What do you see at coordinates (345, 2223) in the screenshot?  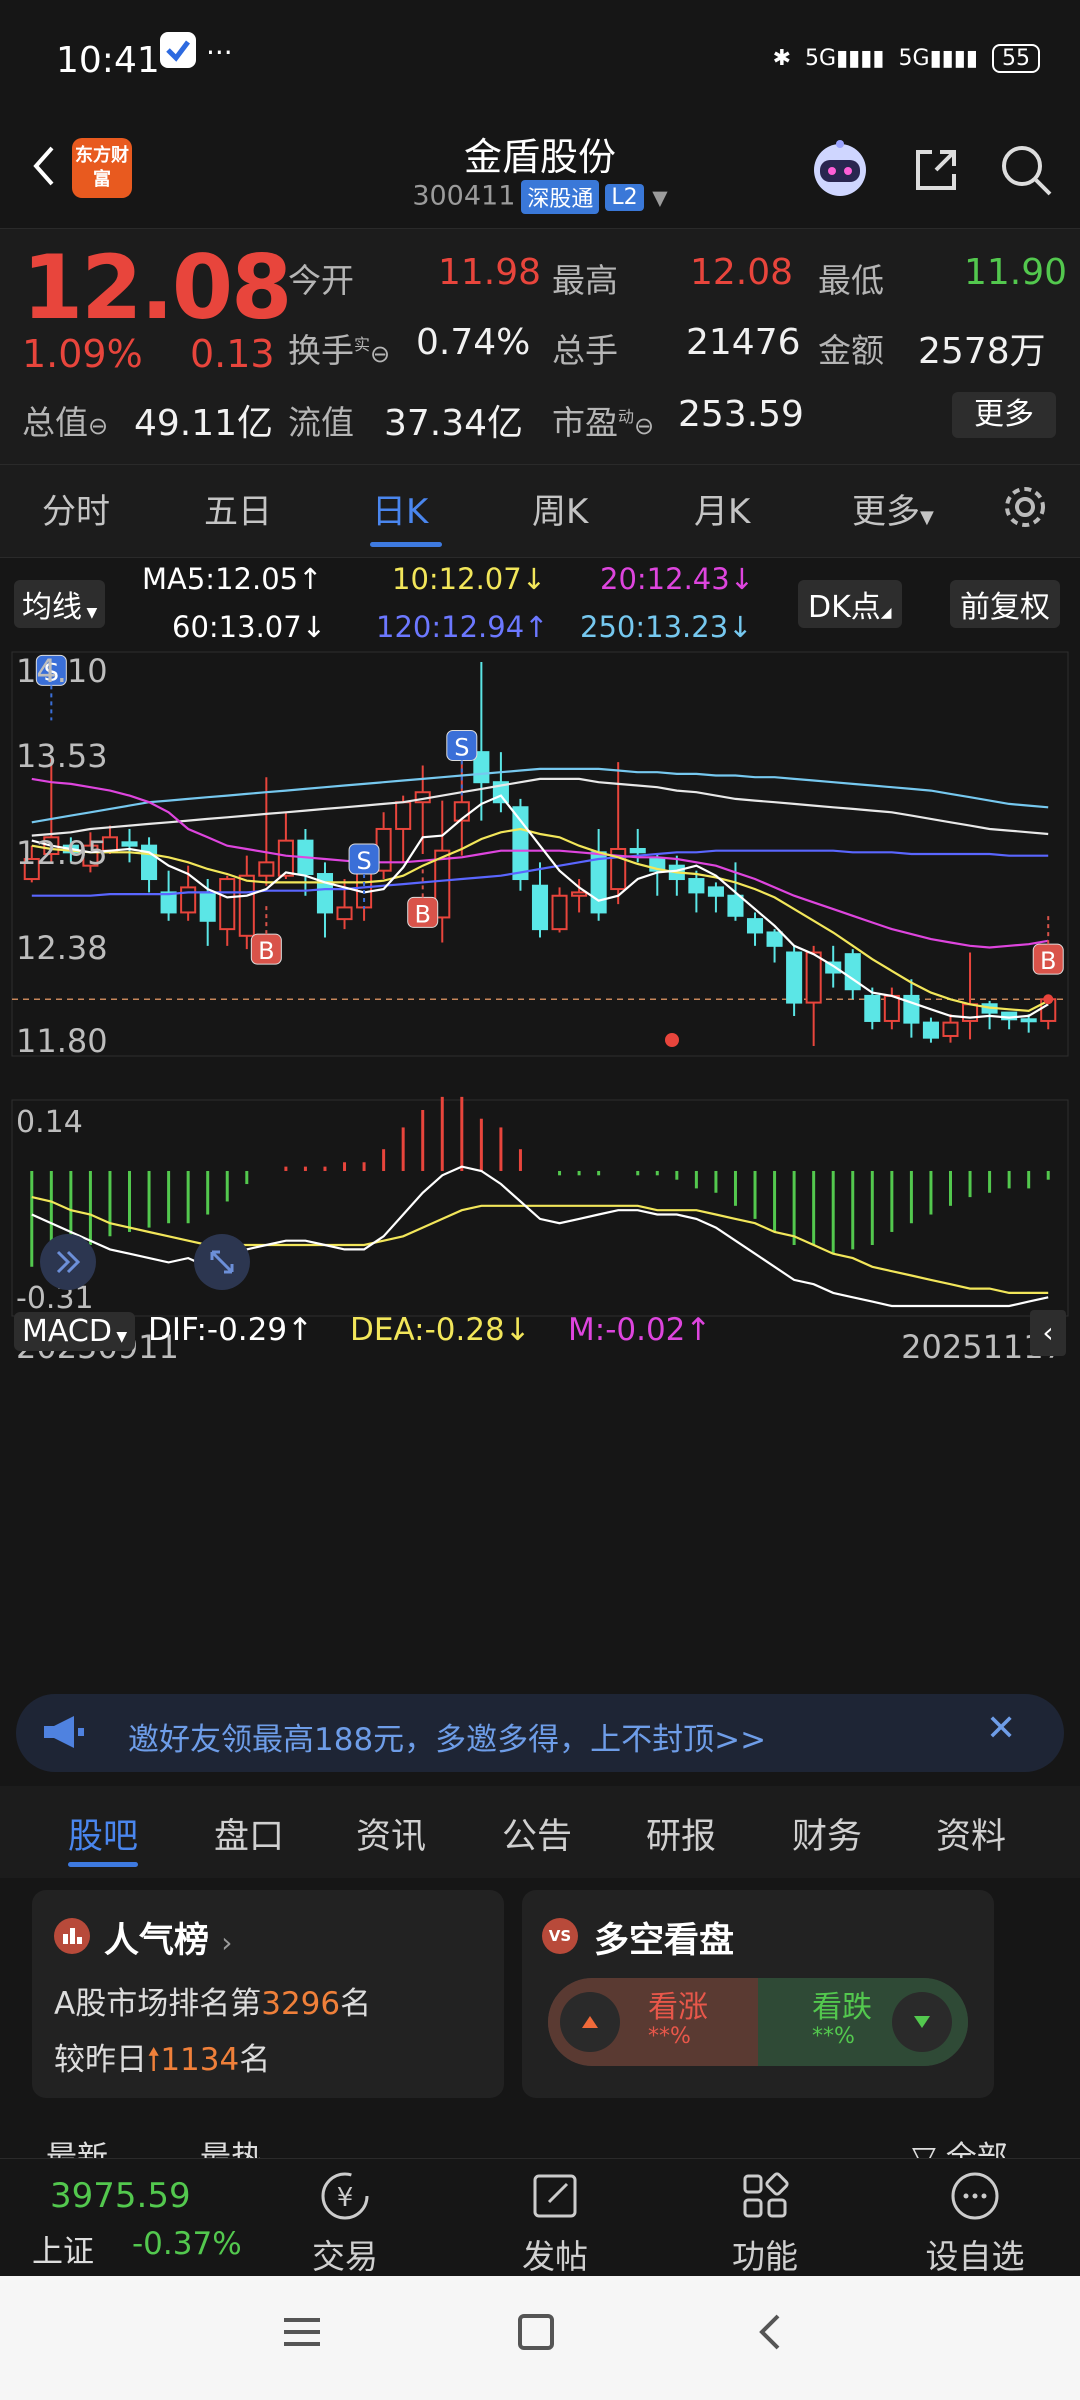 I see `nav-trade: ¥ 交易` at bounding box center [345, 2223].